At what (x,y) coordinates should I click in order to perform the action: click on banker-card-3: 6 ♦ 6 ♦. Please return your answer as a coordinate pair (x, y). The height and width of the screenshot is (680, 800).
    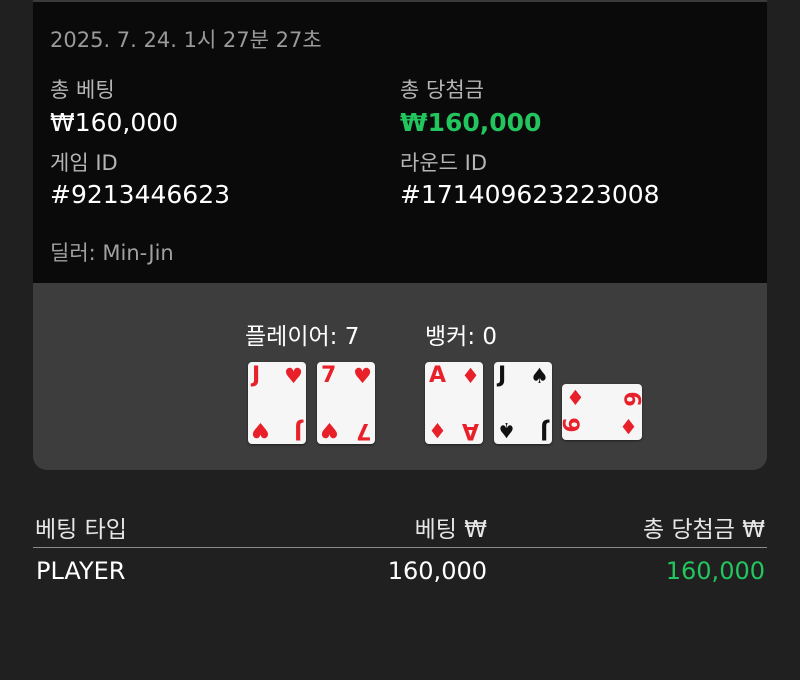
    Looking at the image, I should click on (602, 412).